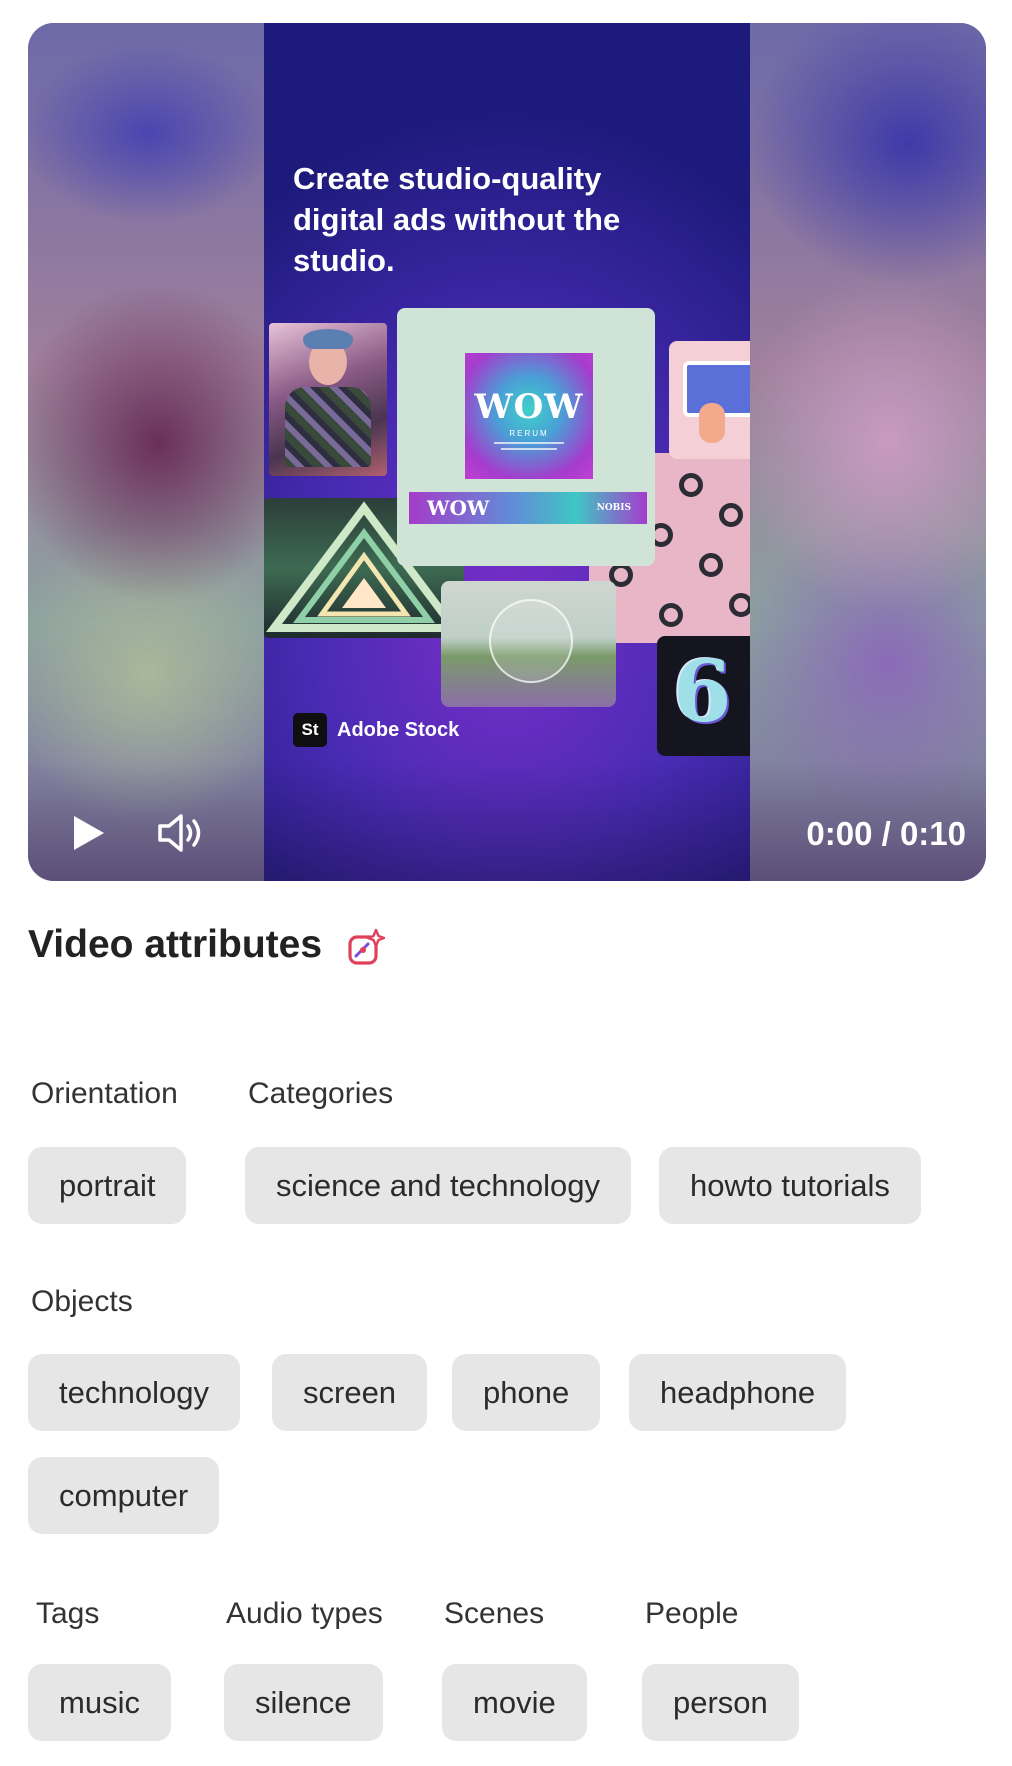  I want to click on volume-button, so click(182, 833).